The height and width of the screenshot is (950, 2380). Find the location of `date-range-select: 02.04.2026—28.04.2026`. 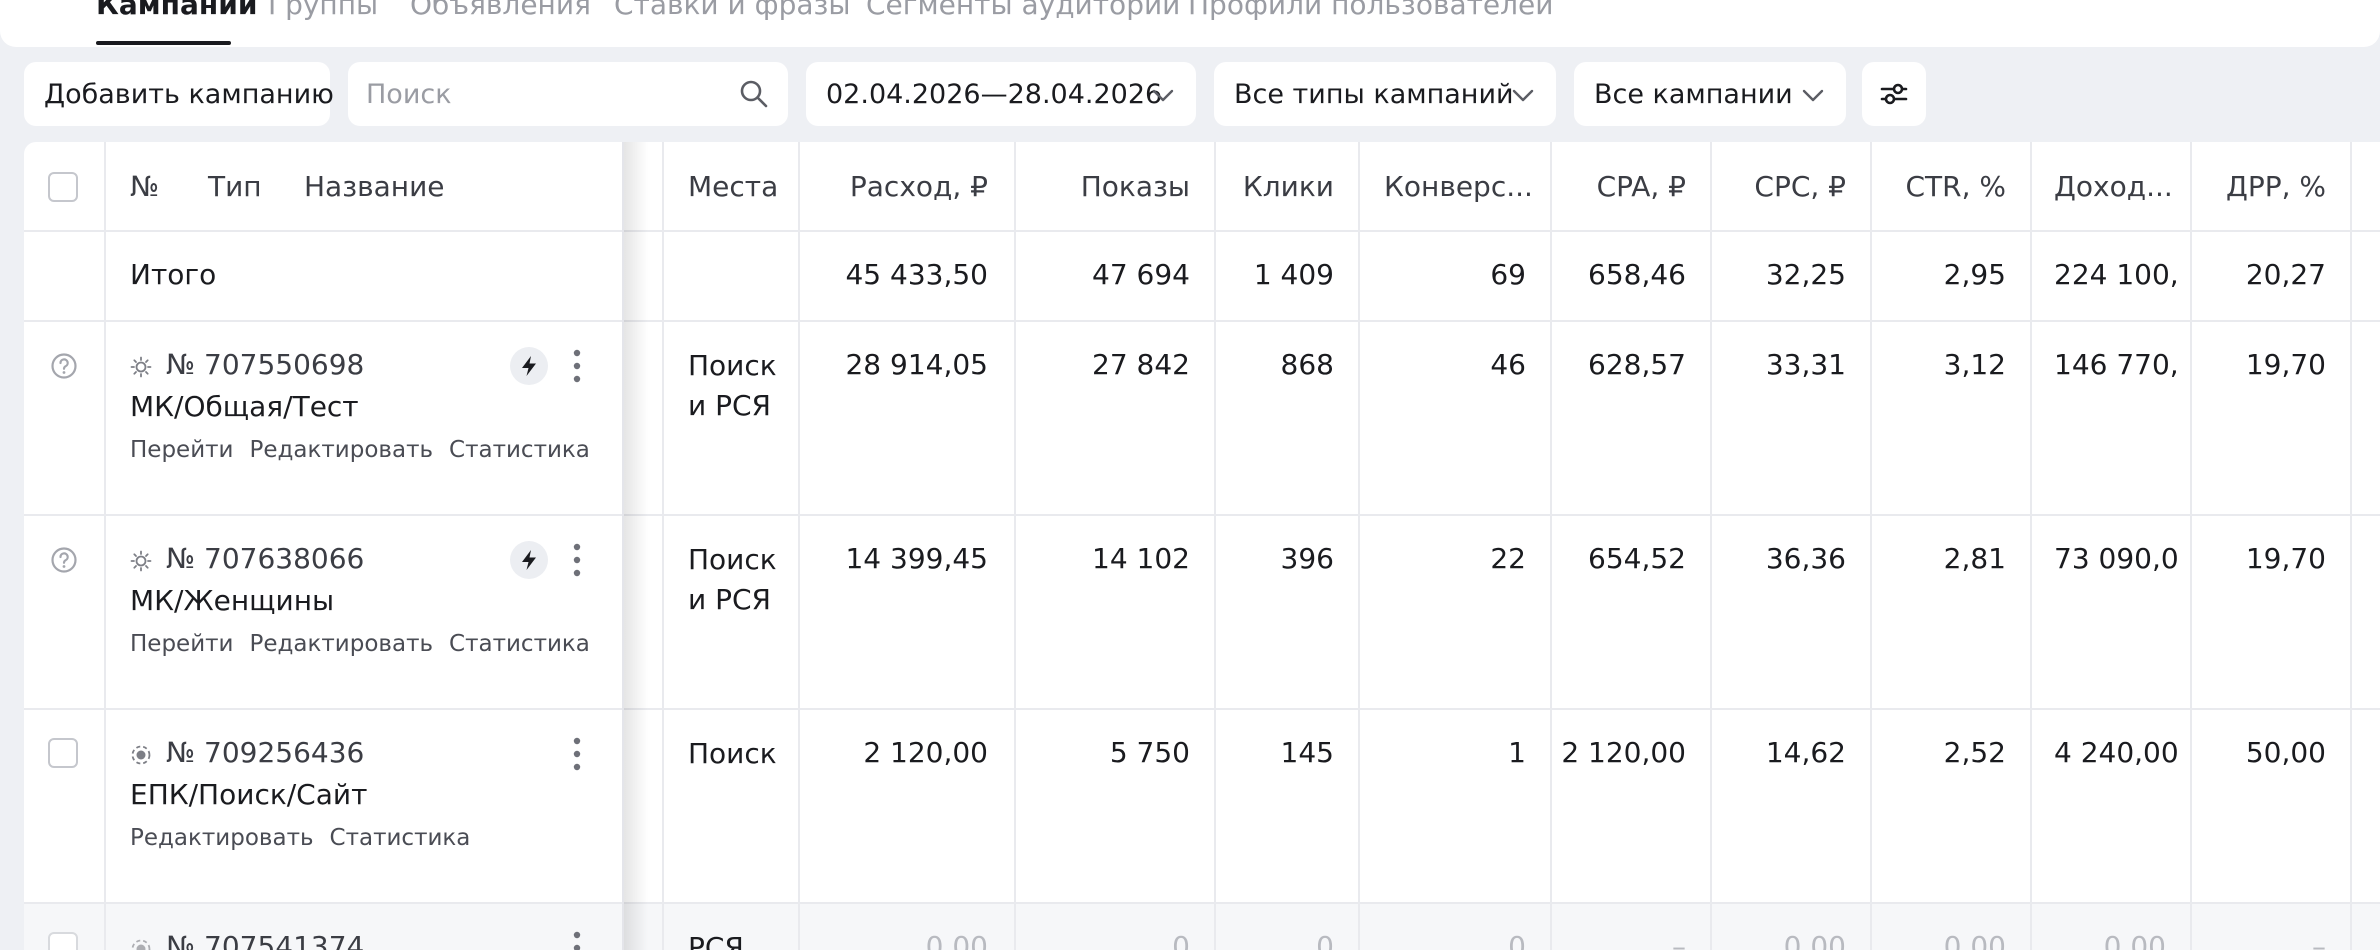

date-range-select: 02.04.2026—28.04.2026 is located at coordinates (1001, 94).